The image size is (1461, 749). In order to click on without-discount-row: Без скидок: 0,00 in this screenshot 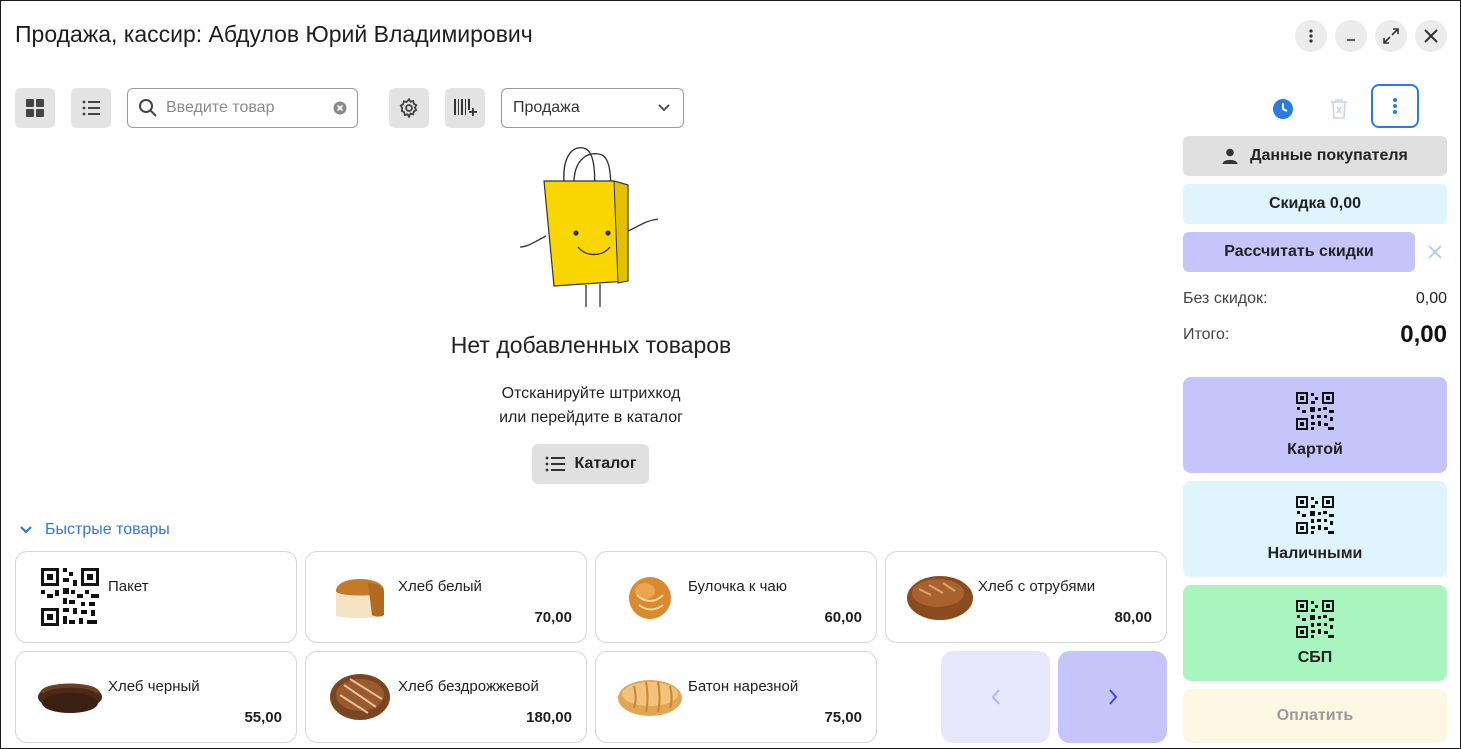, I will do `click(1315, 299)`.